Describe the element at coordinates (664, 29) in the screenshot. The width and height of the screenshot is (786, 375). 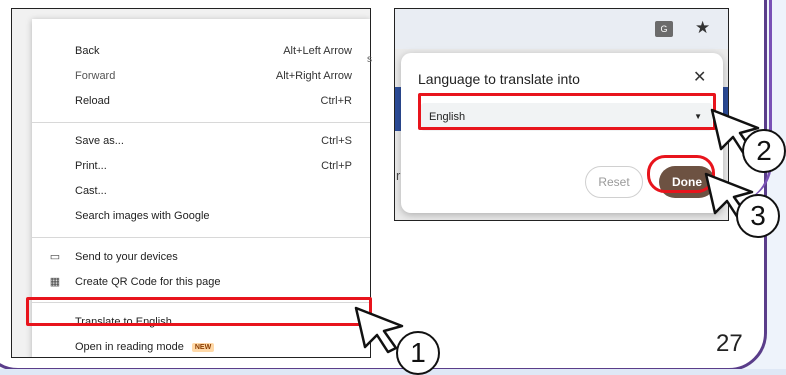
I see `translate-icon: G` at that location.